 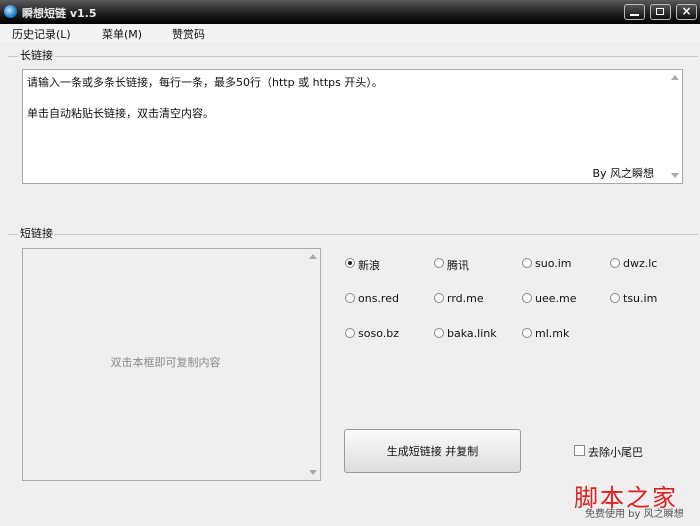 I want to click on signature-text: By 风之瞬想, so click(x=623, y=173).